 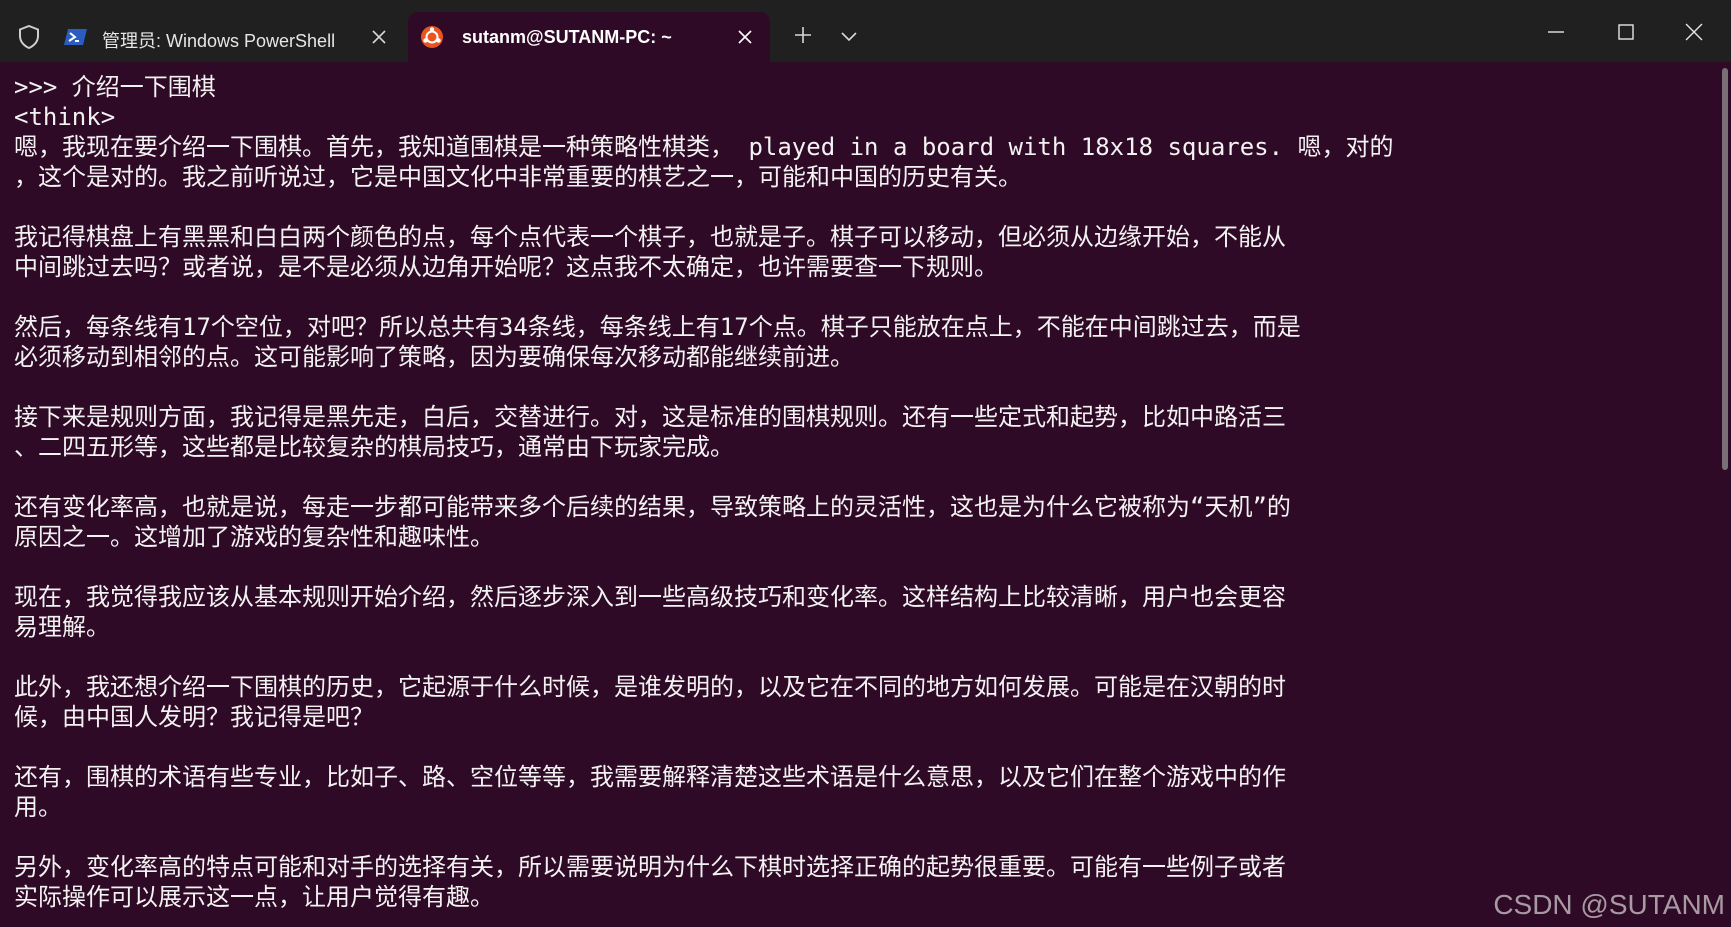 I want to click on minimize-button, so click(x=1556, y=32).